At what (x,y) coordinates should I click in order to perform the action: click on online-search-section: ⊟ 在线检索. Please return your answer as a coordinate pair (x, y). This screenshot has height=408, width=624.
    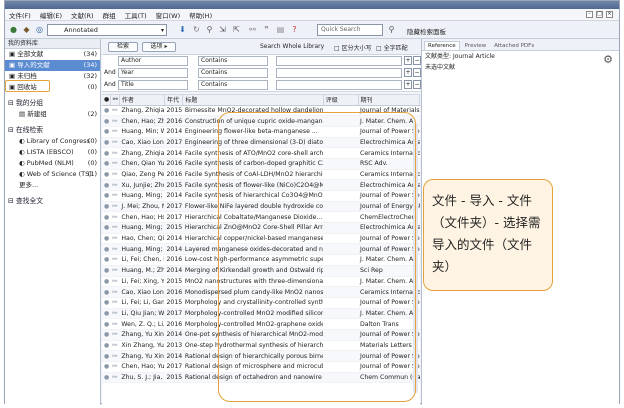
    Looking at the image, I should click on (52, 130).